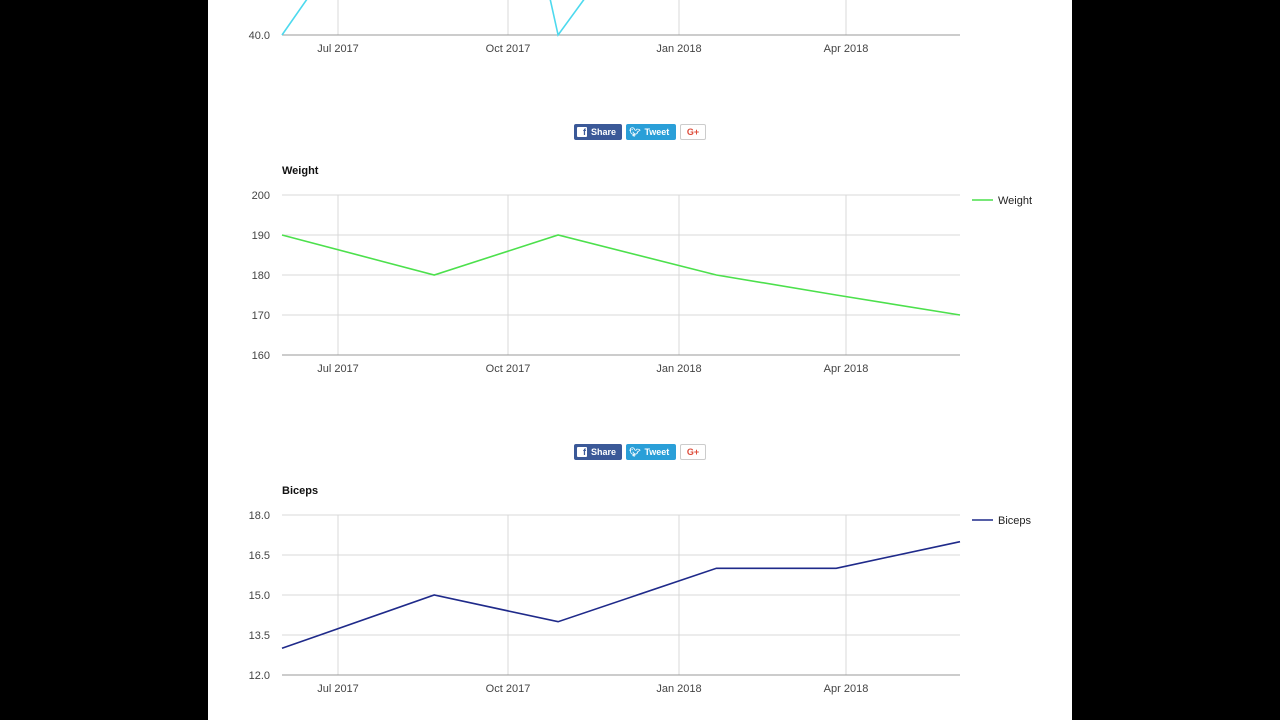 This screenshot has width=1280, height=720. I want to click on y-tick-label: 12.0, so click(259, 676).